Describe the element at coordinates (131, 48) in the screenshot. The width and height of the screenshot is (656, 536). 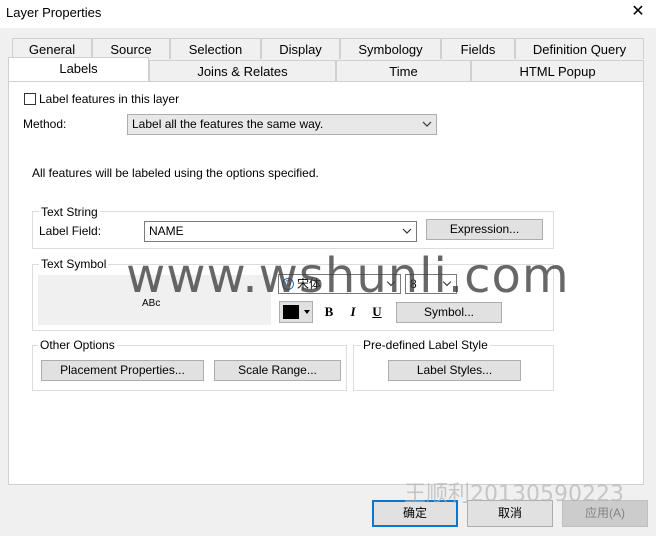
I see `tab-source: Source` at that location.